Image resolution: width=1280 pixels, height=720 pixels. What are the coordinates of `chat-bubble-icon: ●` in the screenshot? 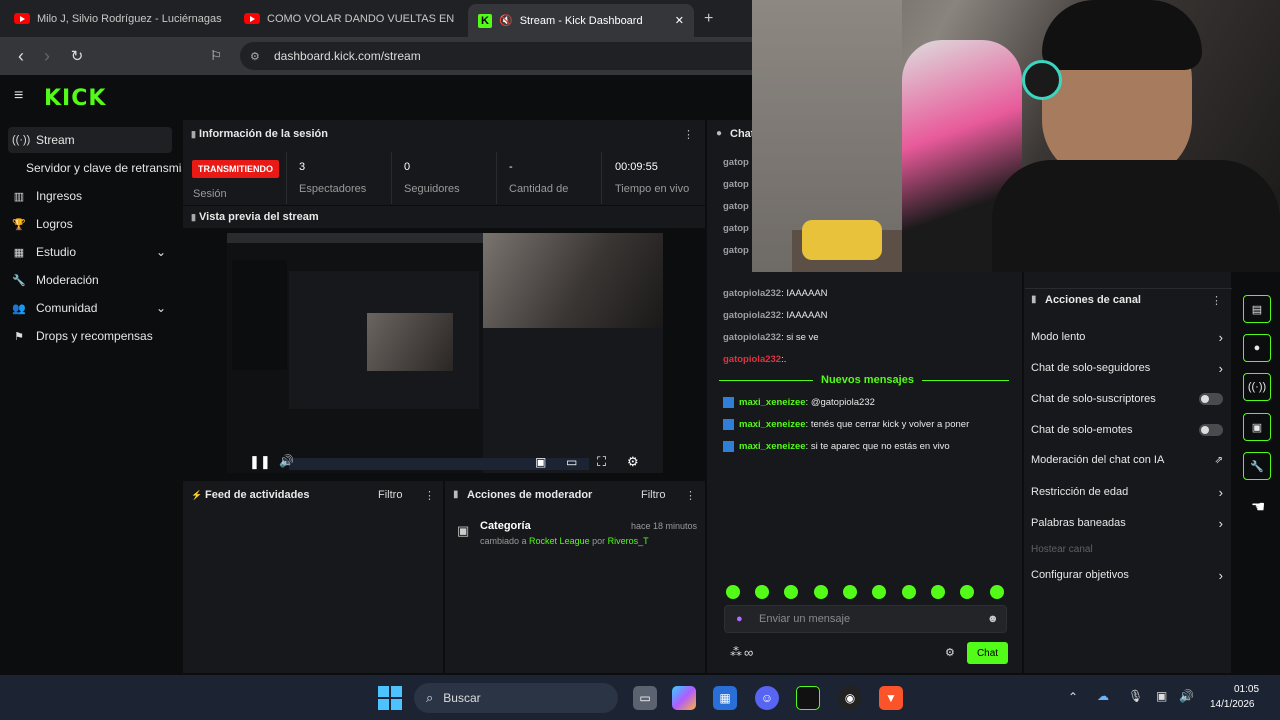 It's located at (1257, 348).